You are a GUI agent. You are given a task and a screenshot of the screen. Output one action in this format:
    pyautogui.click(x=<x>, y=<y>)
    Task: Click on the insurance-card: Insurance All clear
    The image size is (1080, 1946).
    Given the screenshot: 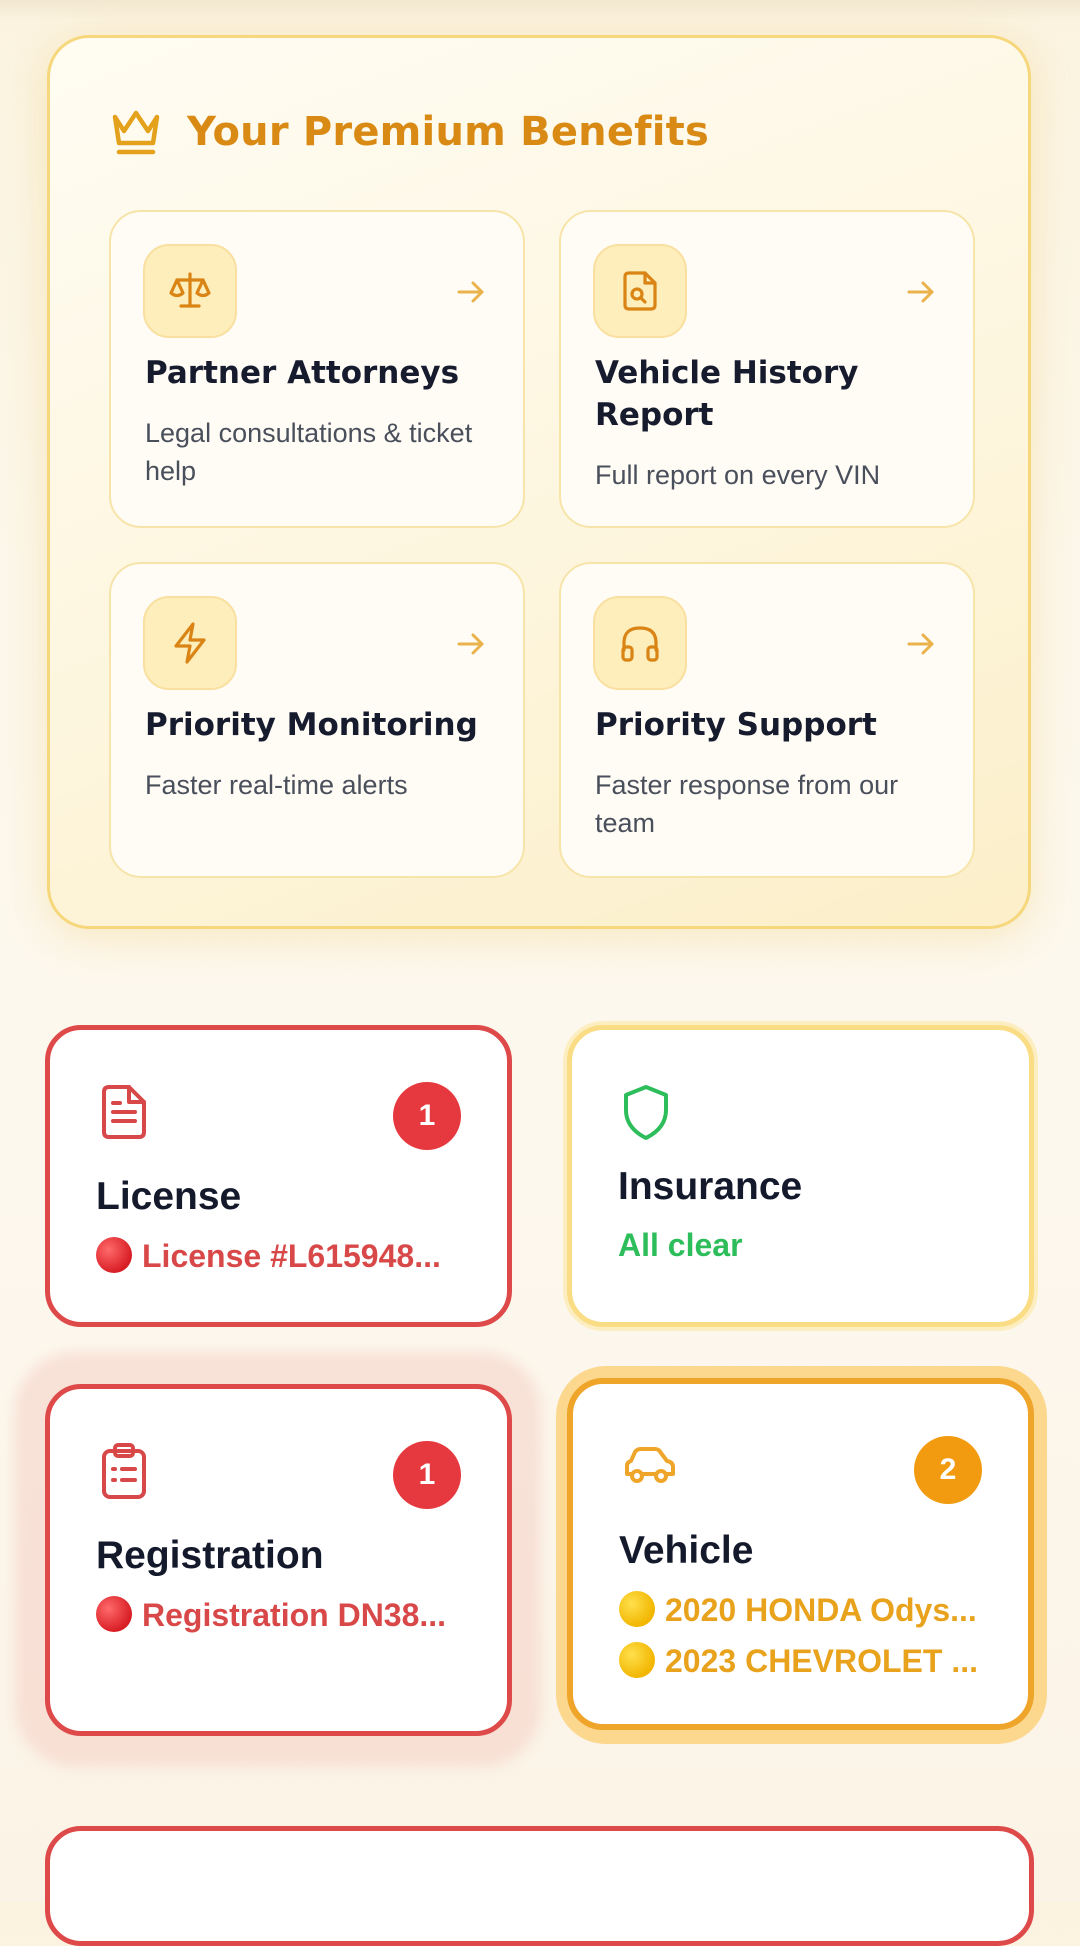 What is the action you would take?
    pyautogui.click(x=800, y=1176)
    